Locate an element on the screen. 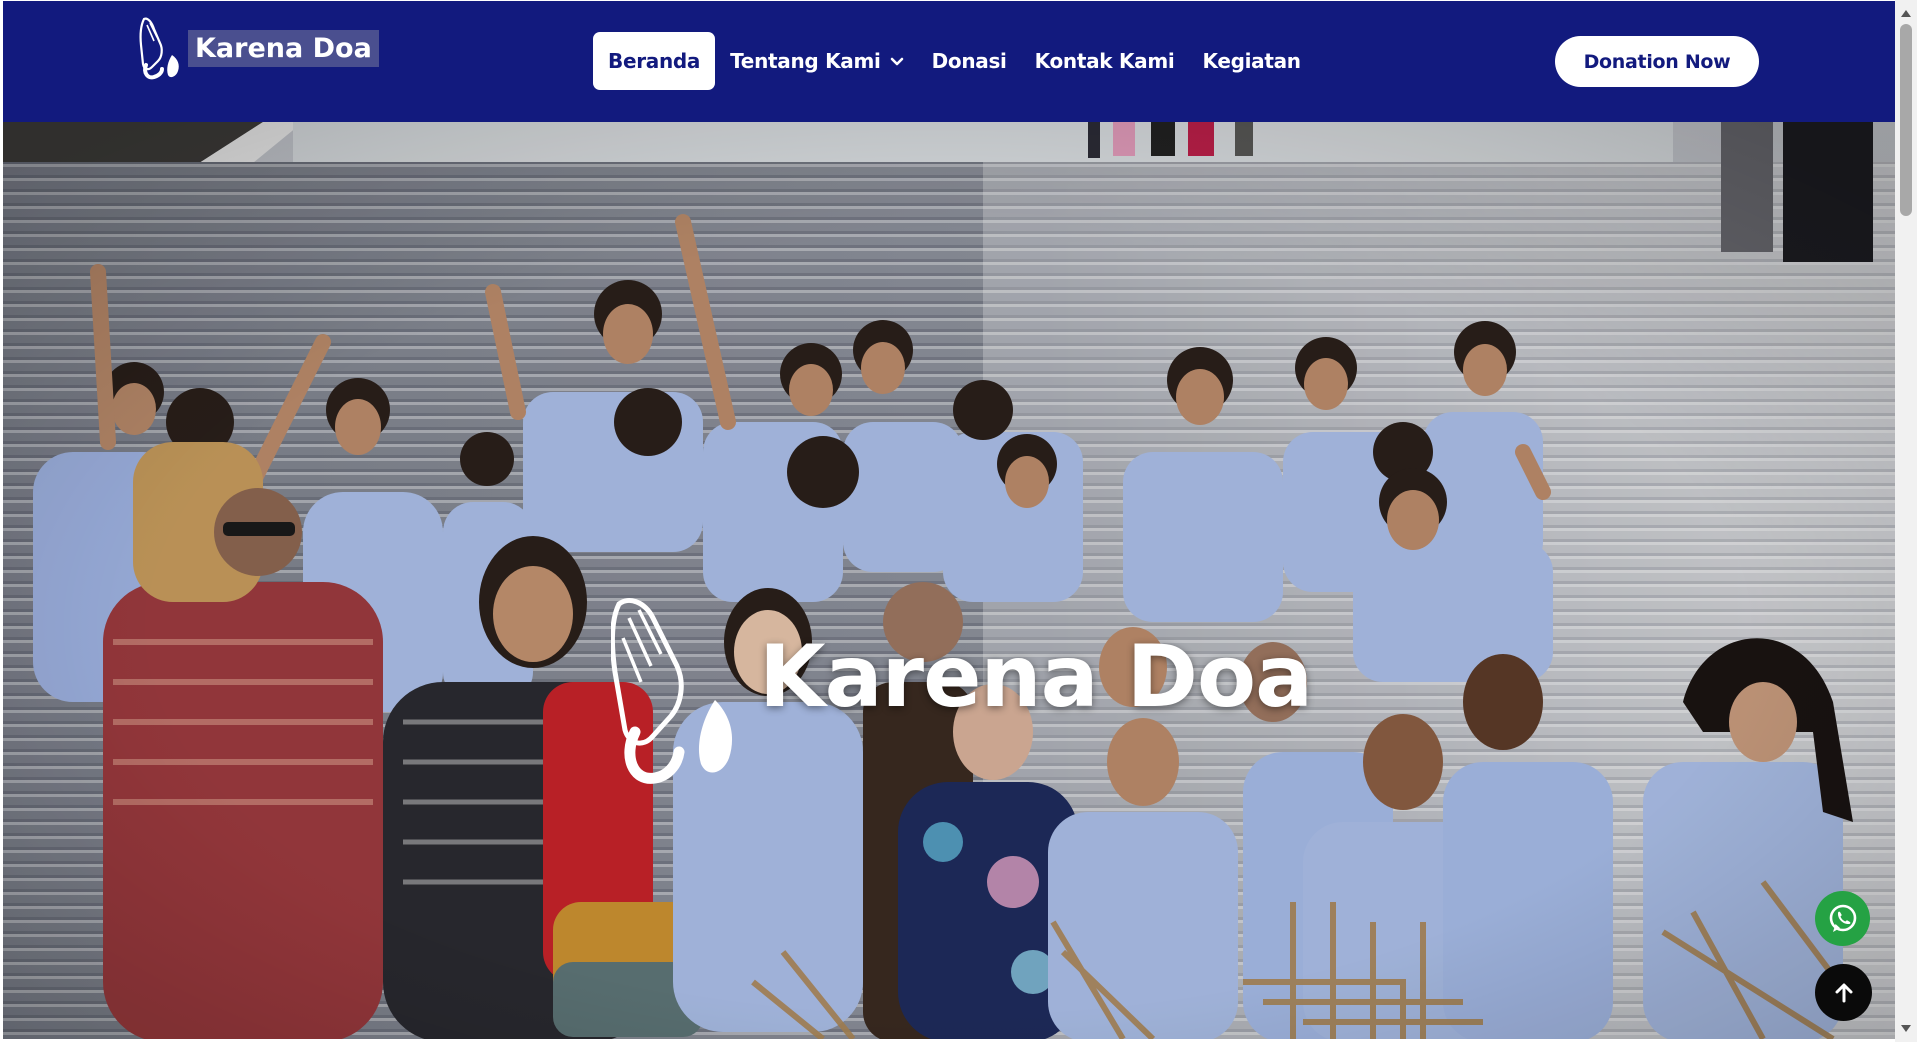  chevron-down-icon is located at coordinates (896, 61).